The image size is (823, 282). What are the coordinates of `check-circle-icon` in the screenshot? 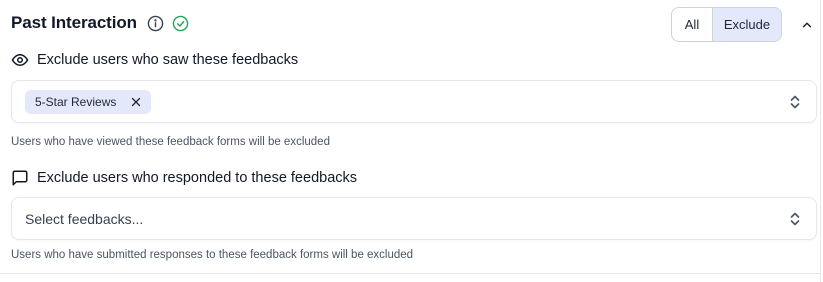 It's located at (180, 23).